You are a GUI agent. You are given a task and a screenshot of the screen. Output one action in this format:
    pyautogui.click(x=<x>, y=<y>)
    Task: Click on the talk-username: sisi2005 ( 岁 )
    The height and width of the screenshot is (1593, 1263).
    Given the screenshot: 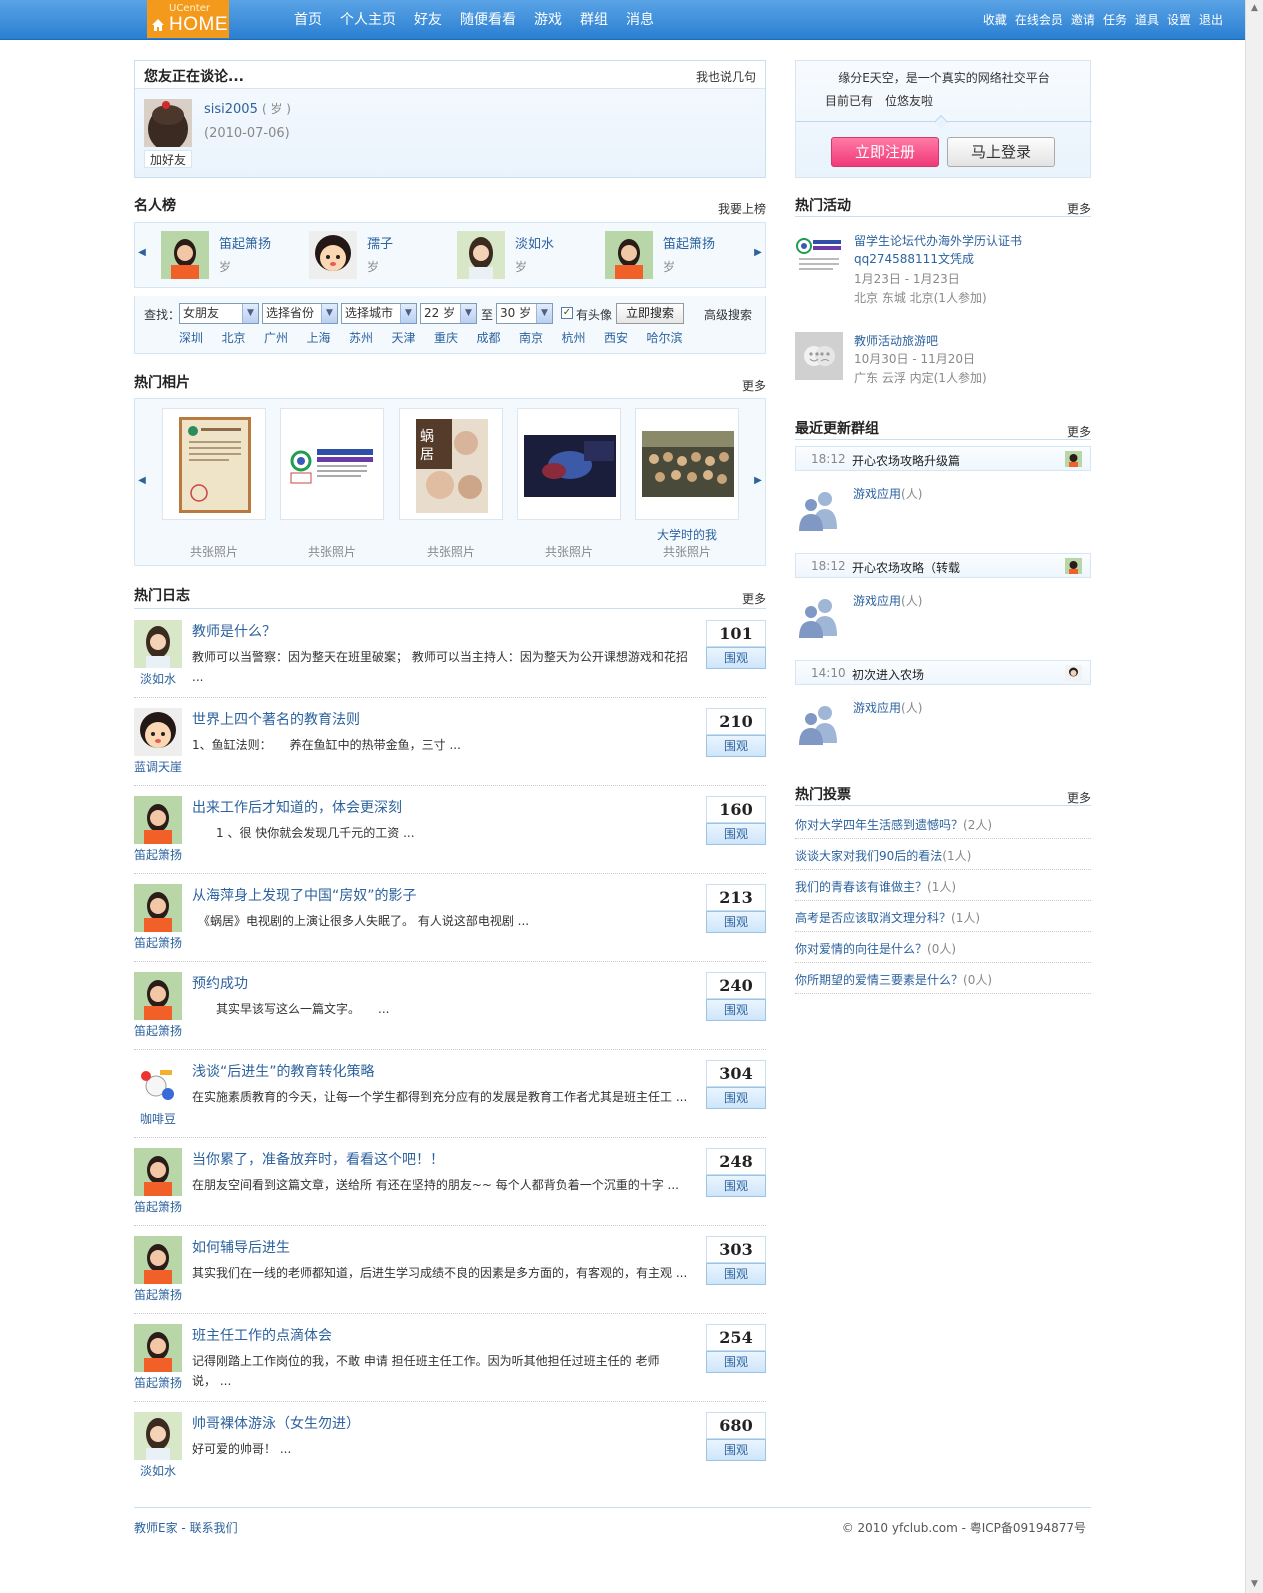 What is the action you would take?
    pyautogui.click(x=247, y=108)
    